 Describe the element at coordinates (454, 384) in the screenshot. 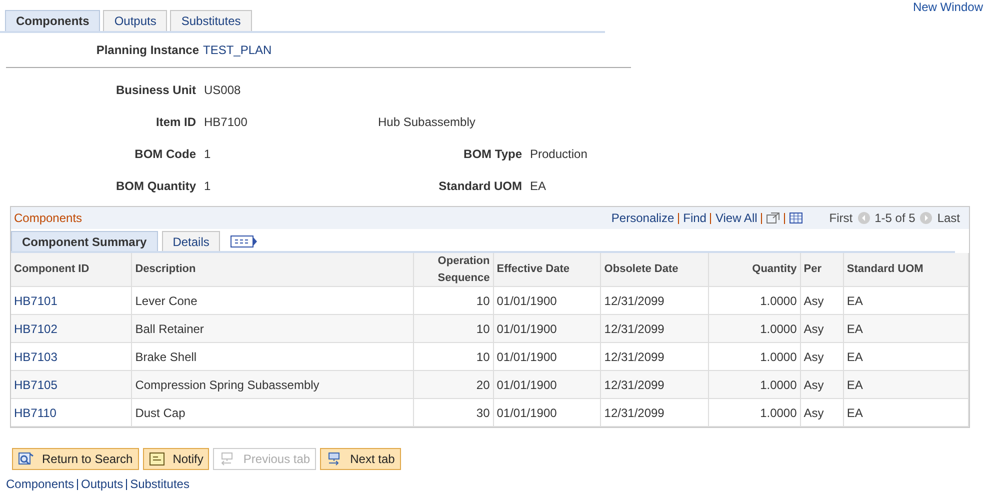

I see `table-cell: 20` at that location.